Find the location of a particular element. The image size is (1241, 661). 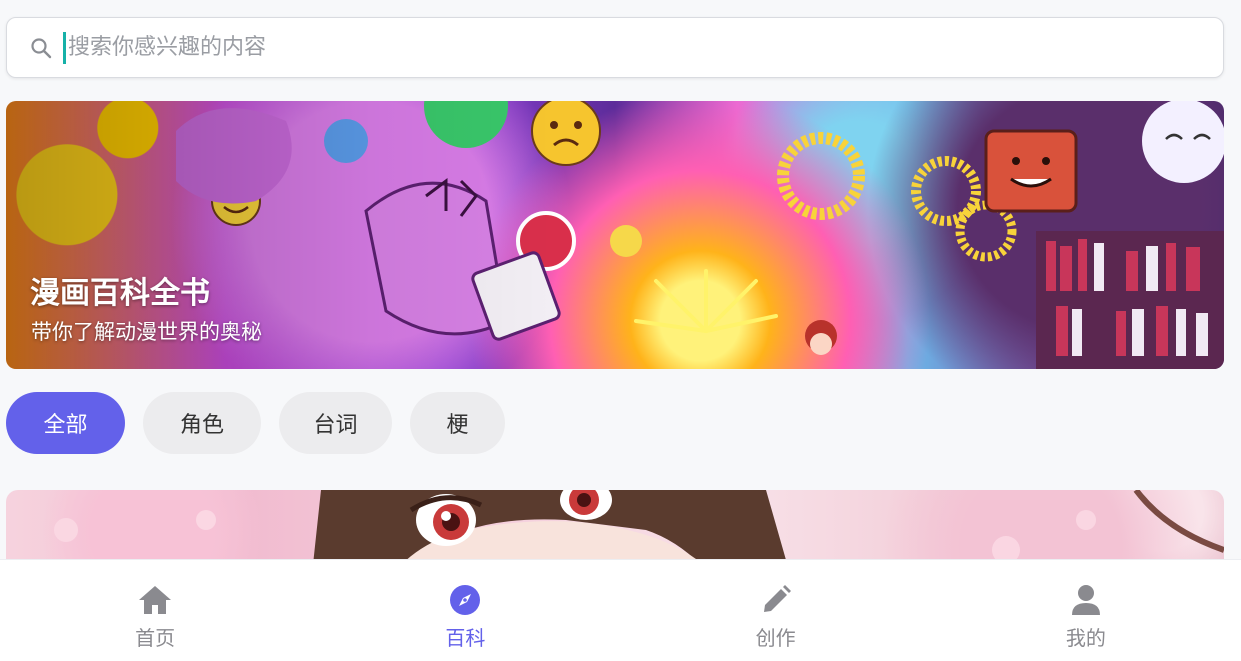

search-icon is located at coordinates (41, 48).